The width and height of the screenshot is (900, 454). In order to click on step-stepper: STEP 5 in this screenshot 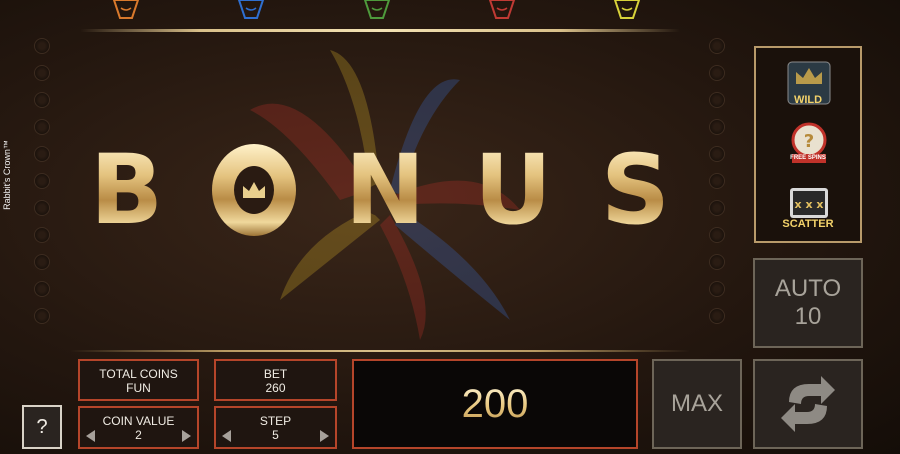, I will do `click(275, 427)`.